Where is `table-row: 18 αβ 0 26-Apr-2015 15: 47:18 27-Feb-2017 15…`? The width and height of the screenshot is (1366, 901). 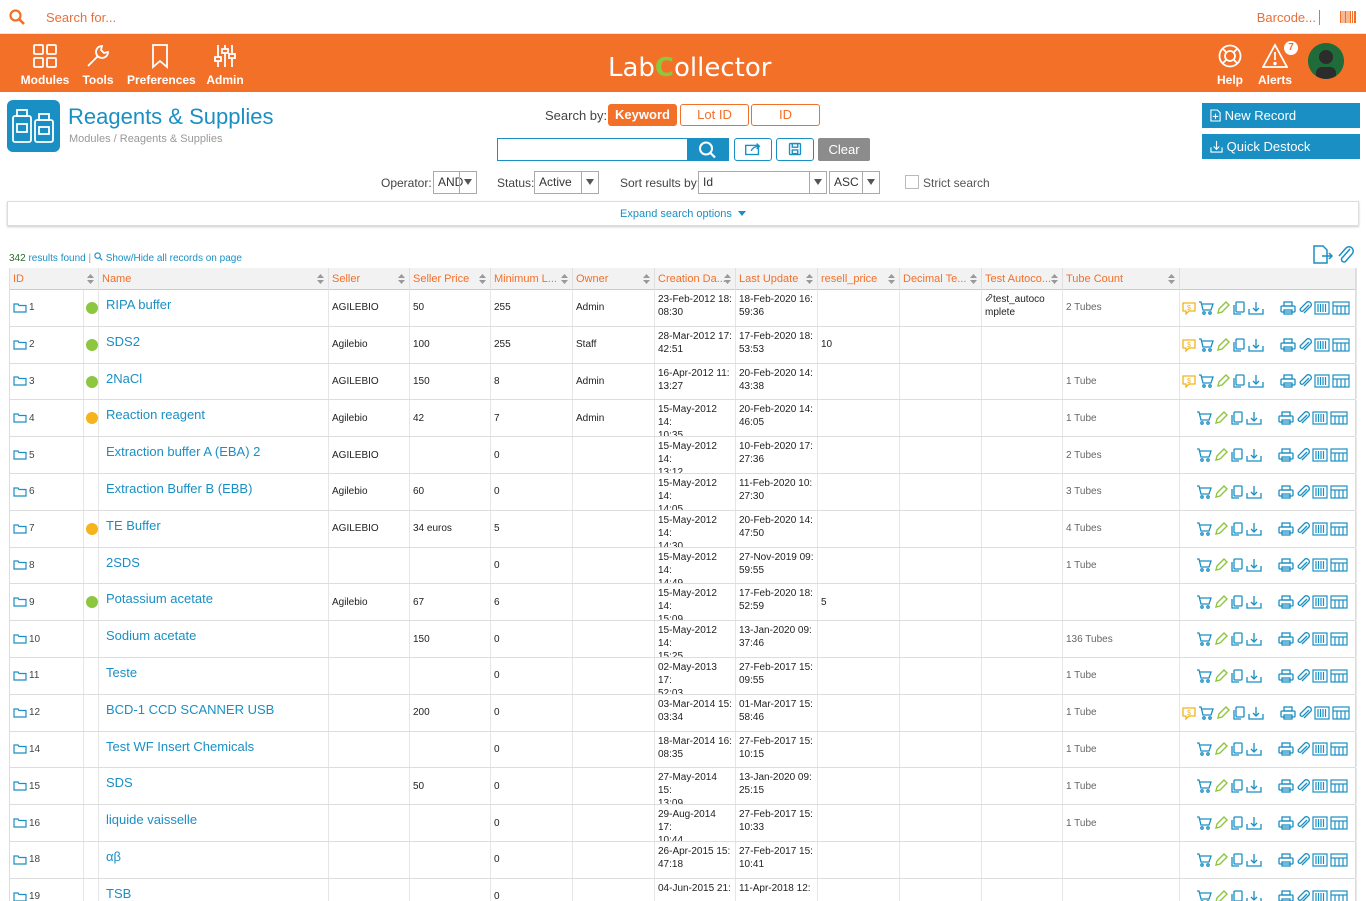 table-row: 18 αβ 0 26-Apr-2015 15: 47:18 27-Feb-2017 15… is located at coordinates (683, 860).